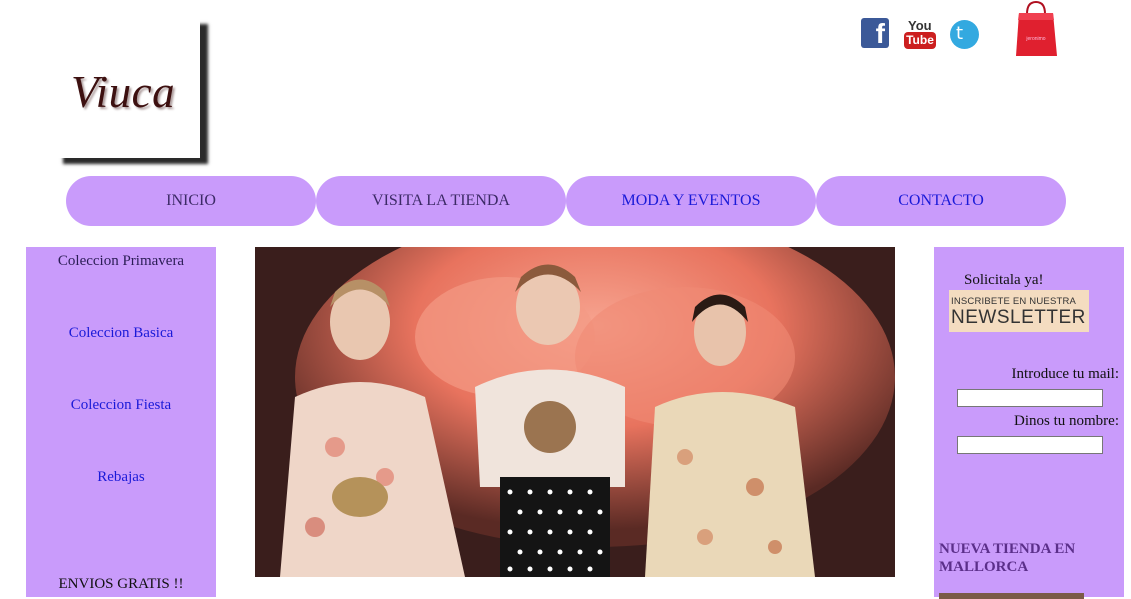 This screenshot has width=1131, height=599. I want to click on youtube-top-label: You, so click(920, 25).